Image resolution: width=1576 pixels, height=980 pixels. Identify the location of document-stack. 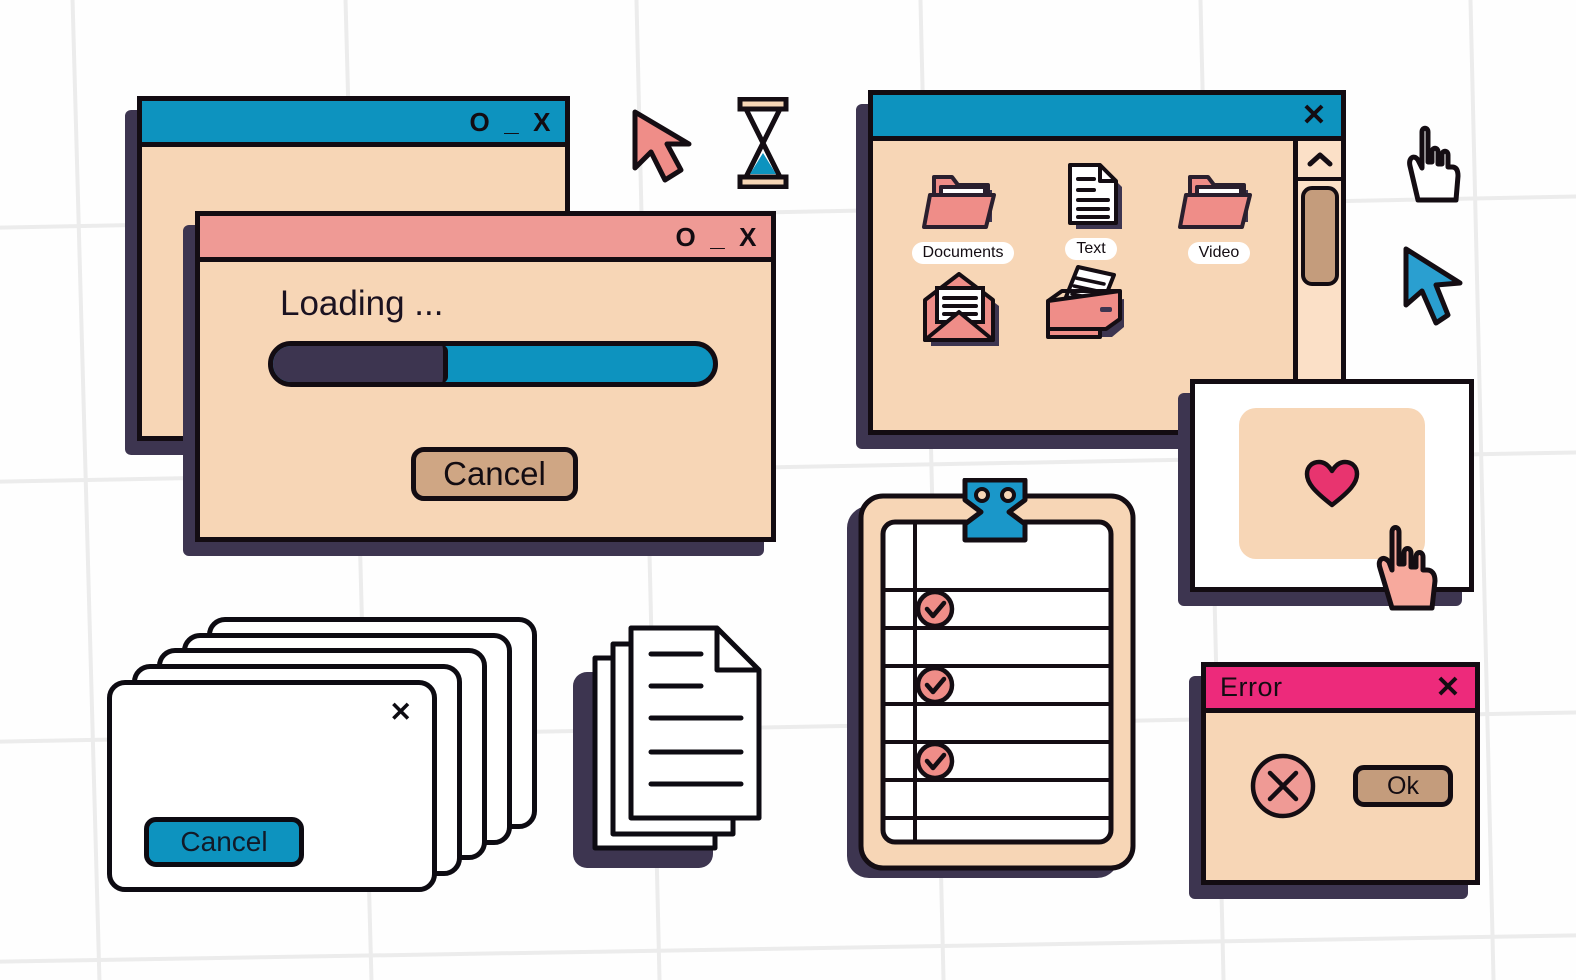
(672, 749).